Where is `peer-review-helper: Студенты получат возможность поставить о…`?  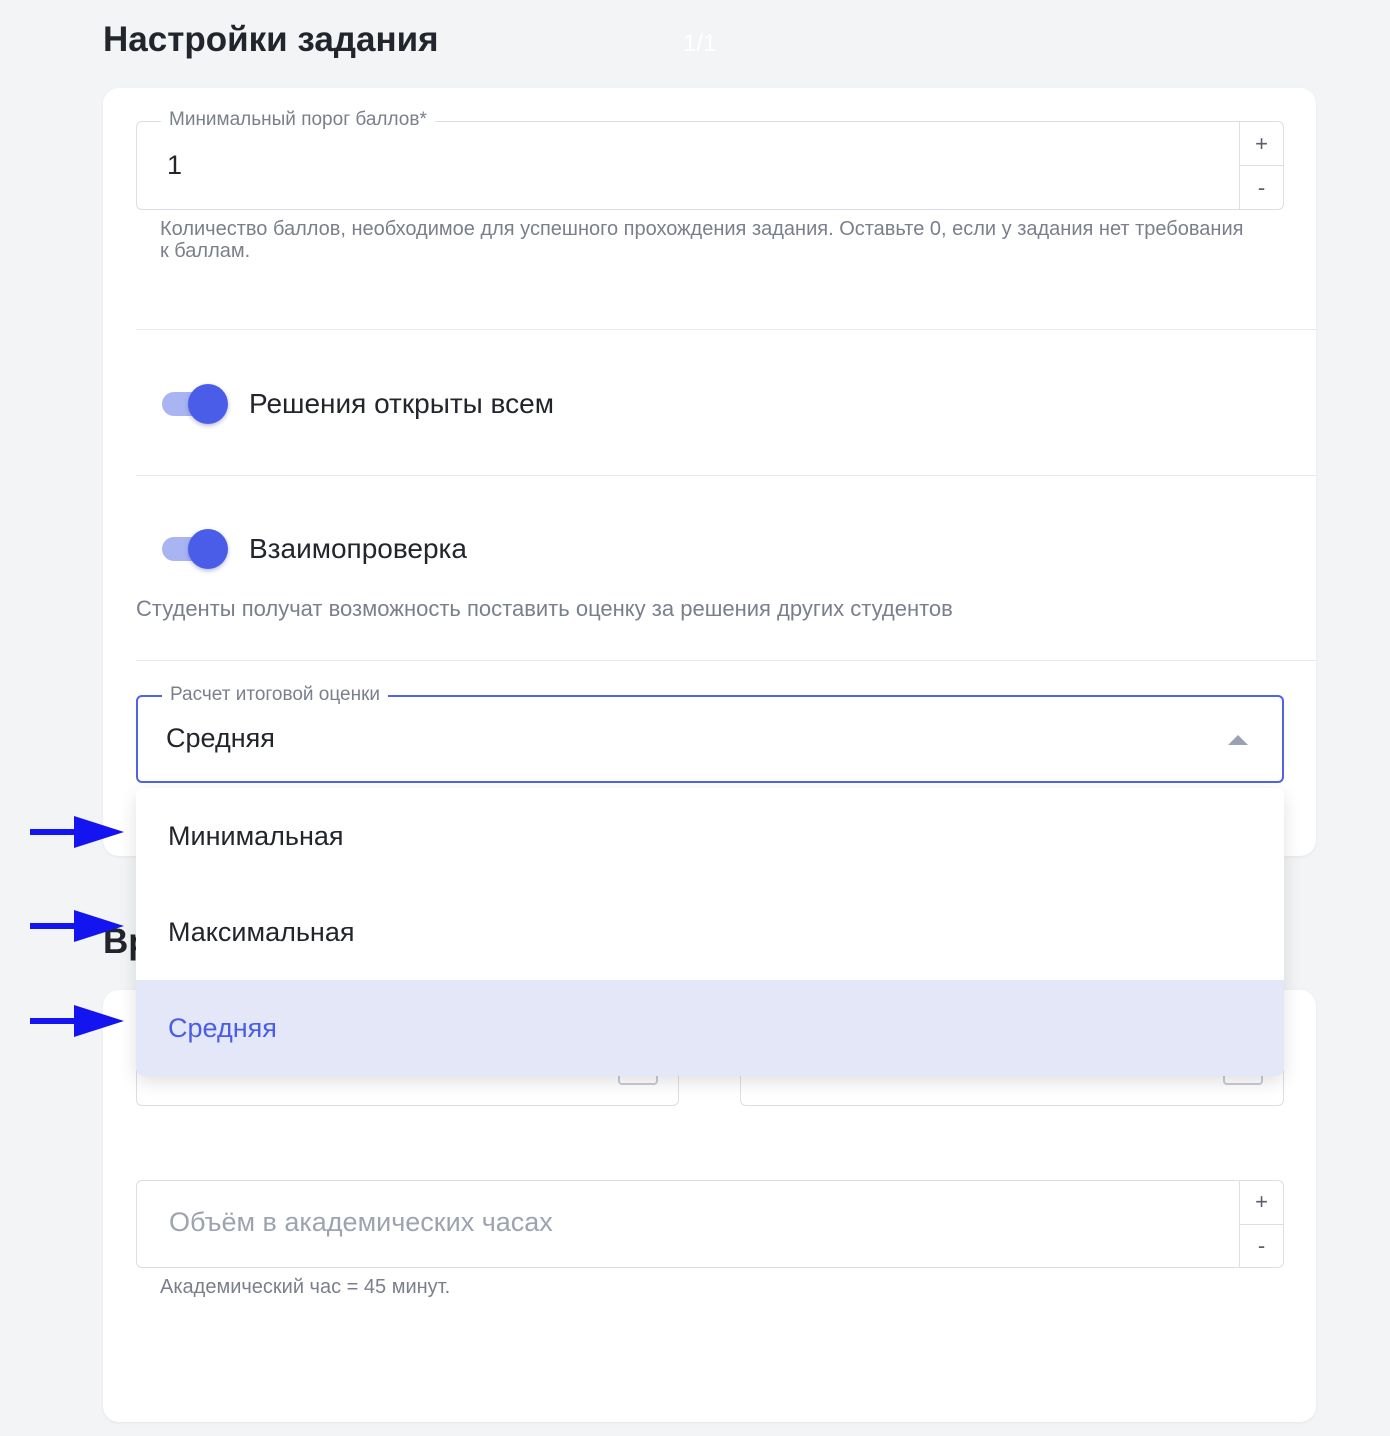 peer-review-helper: Студенты получат возможность поставить о… is located at coordinates (544, 608).